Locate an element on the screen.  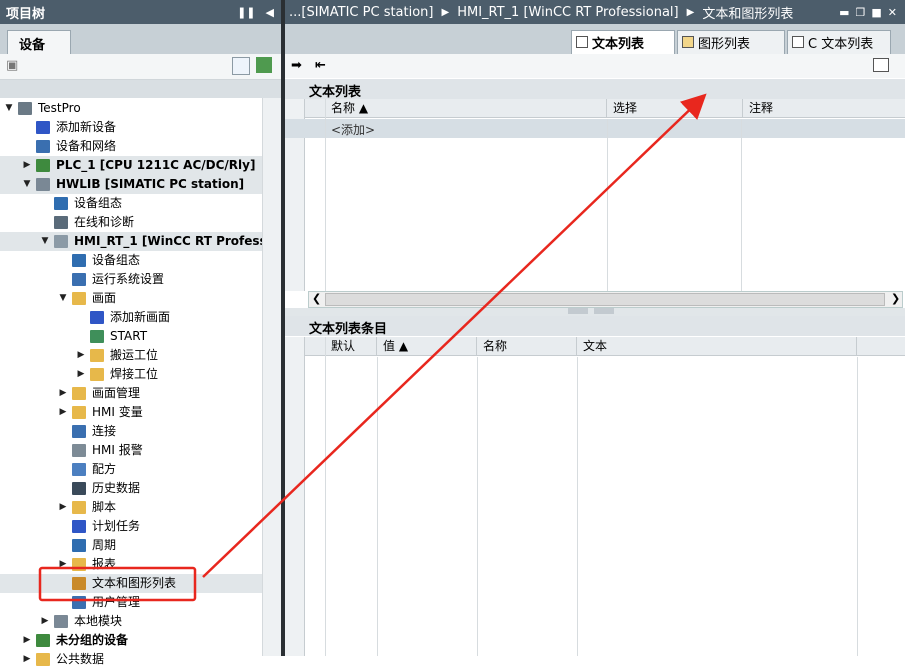
tree-item: ▶ 焊接工位 is located at coordinates (131, 374).